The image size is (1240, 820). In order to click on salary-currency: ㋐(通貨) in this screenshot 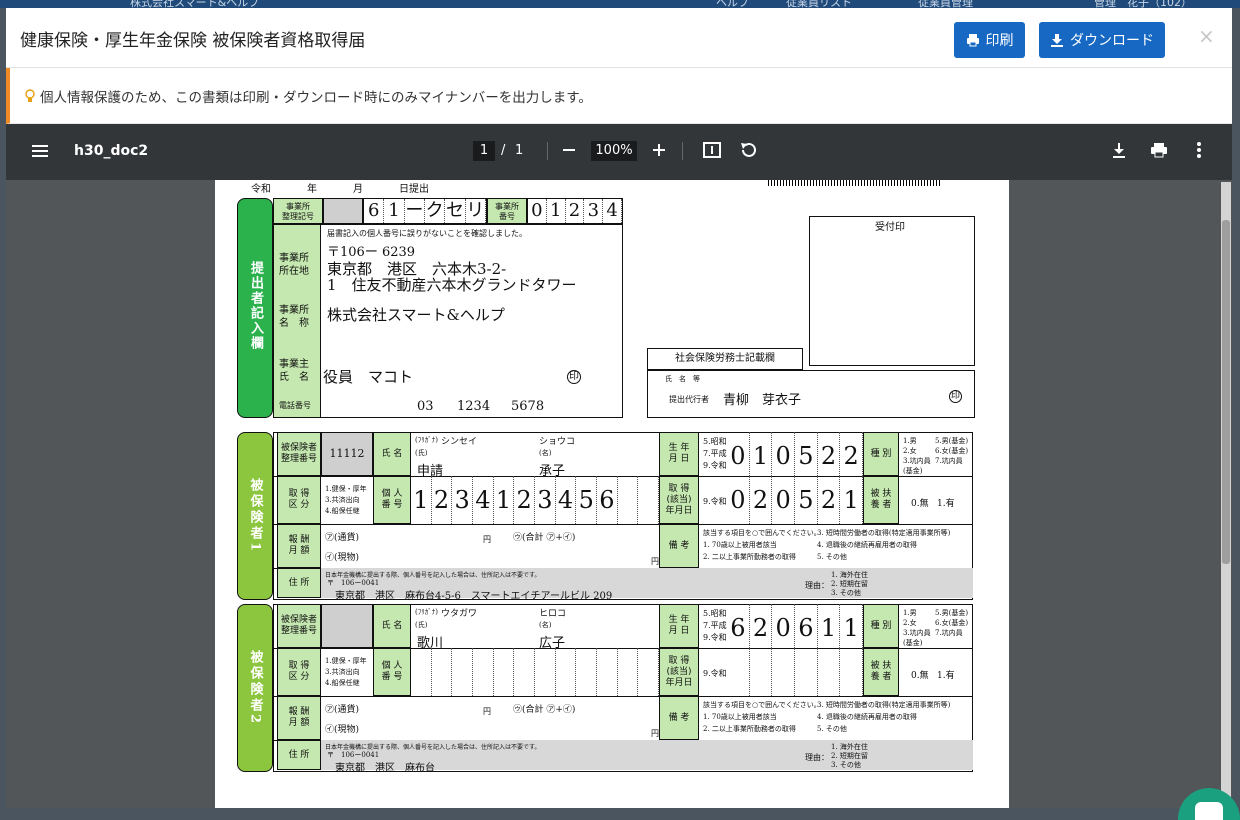, I will do `click(342, 538)`.